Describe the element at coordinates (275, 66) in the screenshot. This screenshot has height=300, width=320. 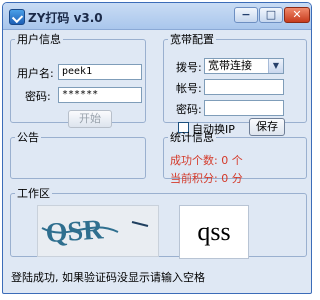
I see `chevron-down-icon: ▼` at that location.